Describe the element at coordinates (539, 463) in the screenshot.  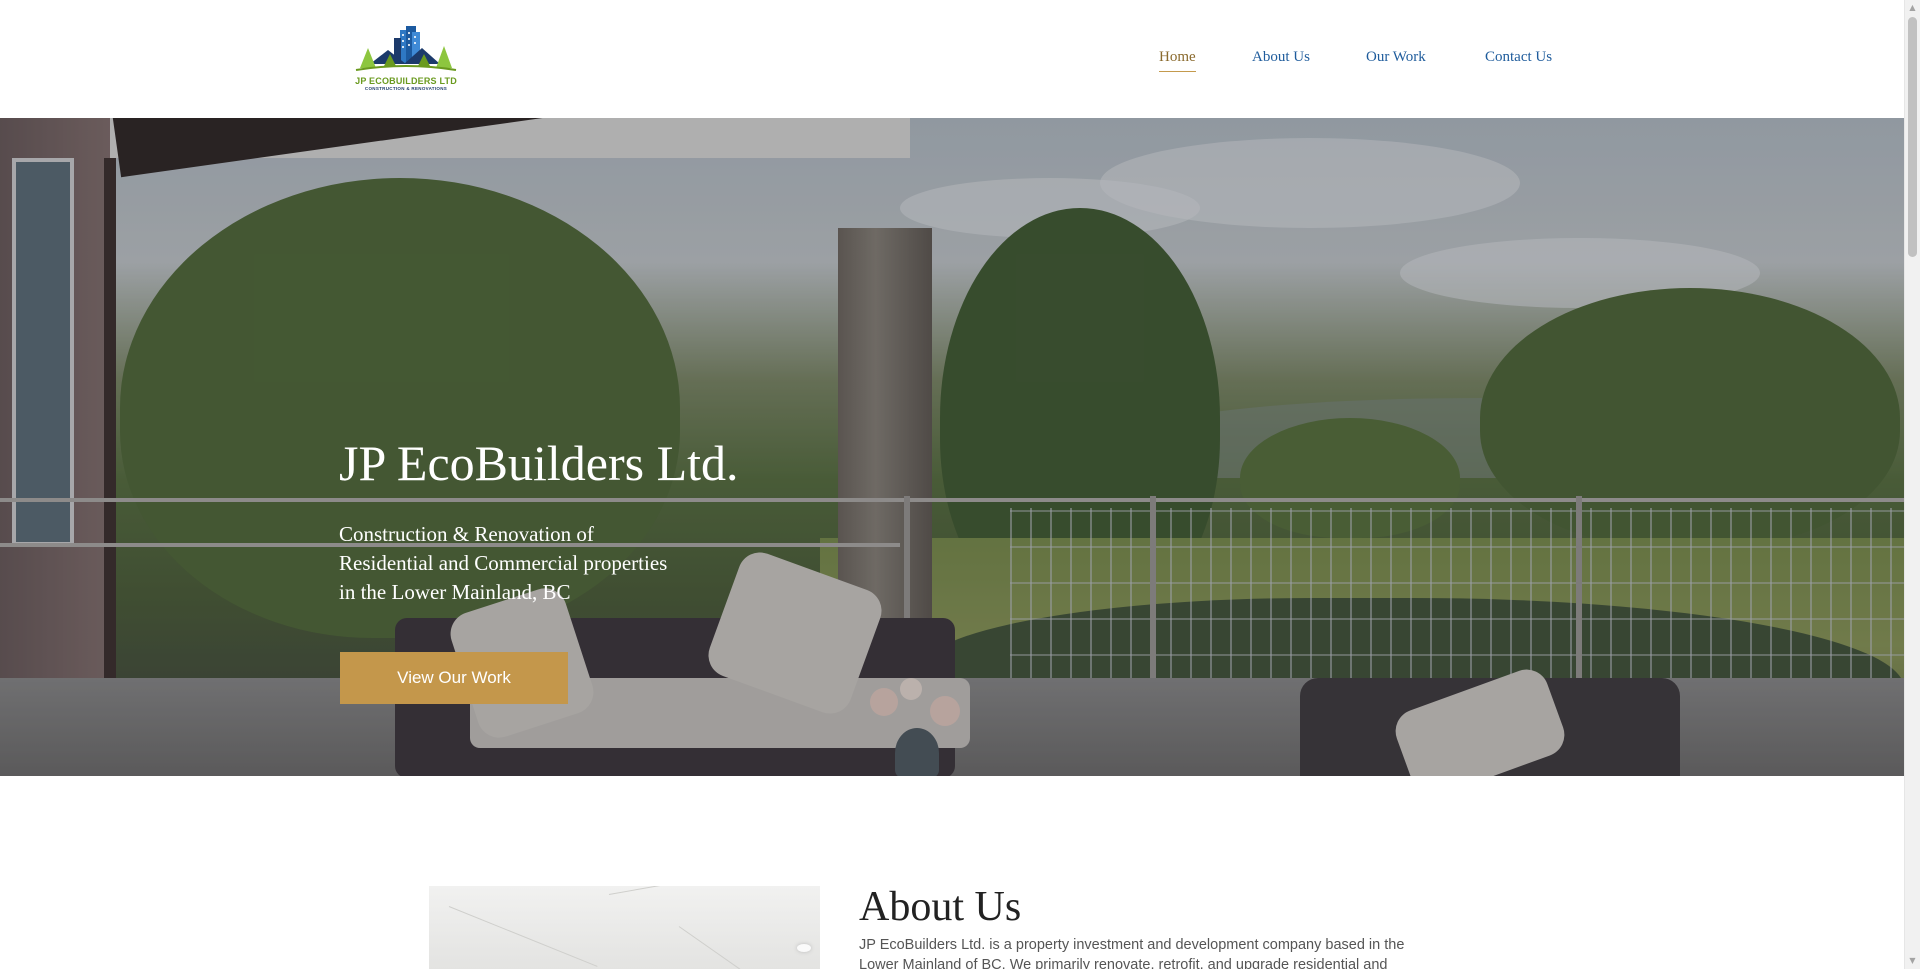
I see `hero-title: JP EcoBuilders Ltd.` at that location.